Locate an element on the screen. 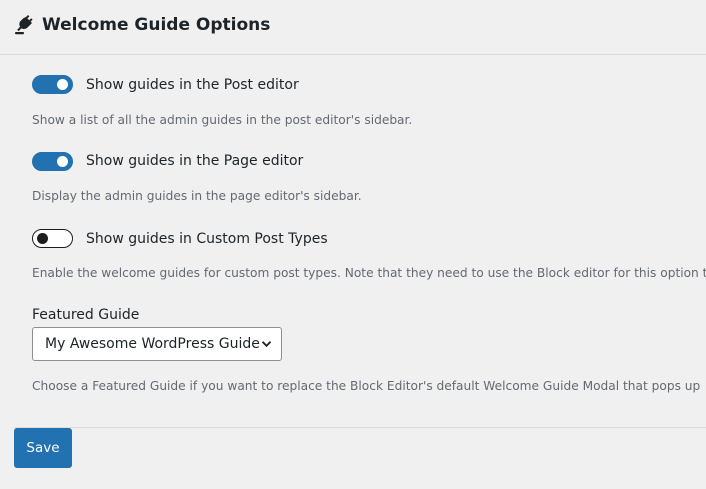  plugin-icon is located at coordinates (24, 25).